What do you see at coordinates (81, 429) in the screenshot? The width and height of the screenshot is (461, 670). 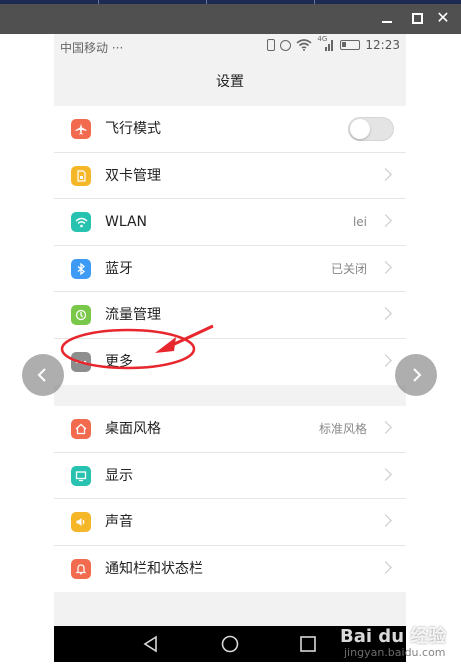 I see `home-icon` at bounding box center [81, 429].